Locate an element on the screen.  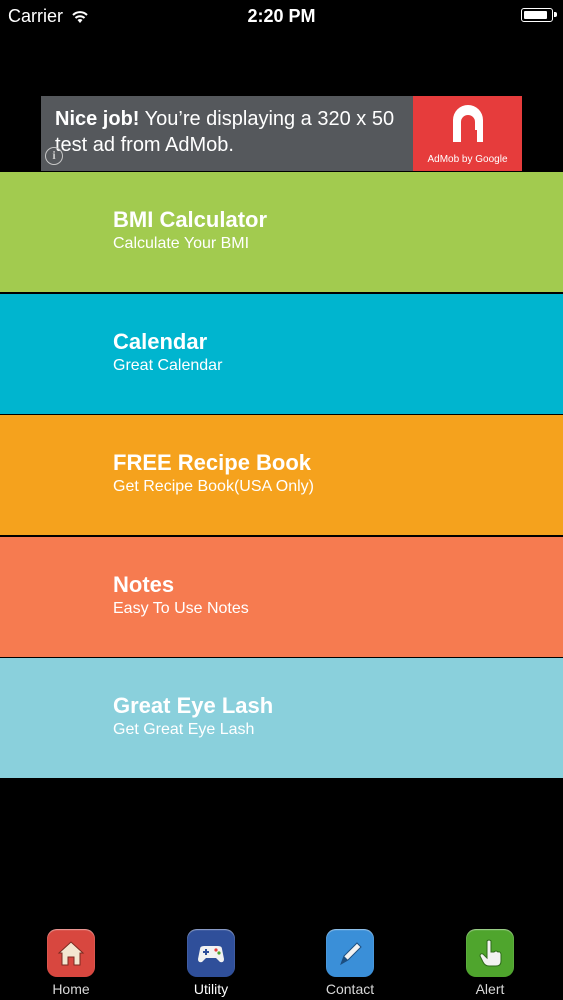
tab-contact: Contact is located at coordinates (350, 962).